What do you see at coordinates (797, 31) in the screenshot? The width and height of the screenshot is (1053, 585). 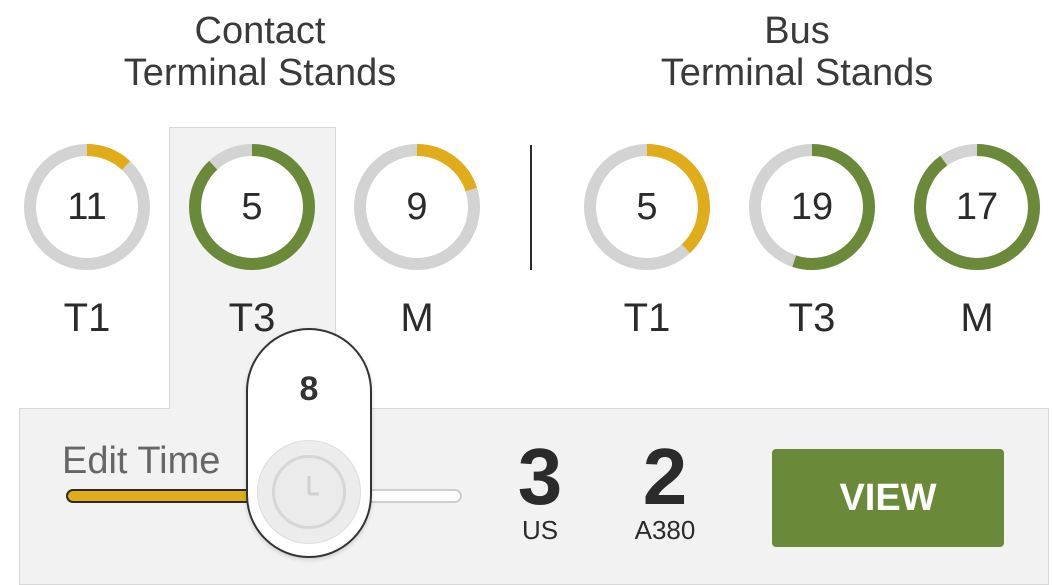 I see `bus-title-line1: Bus` at bounding box center [797, 31].